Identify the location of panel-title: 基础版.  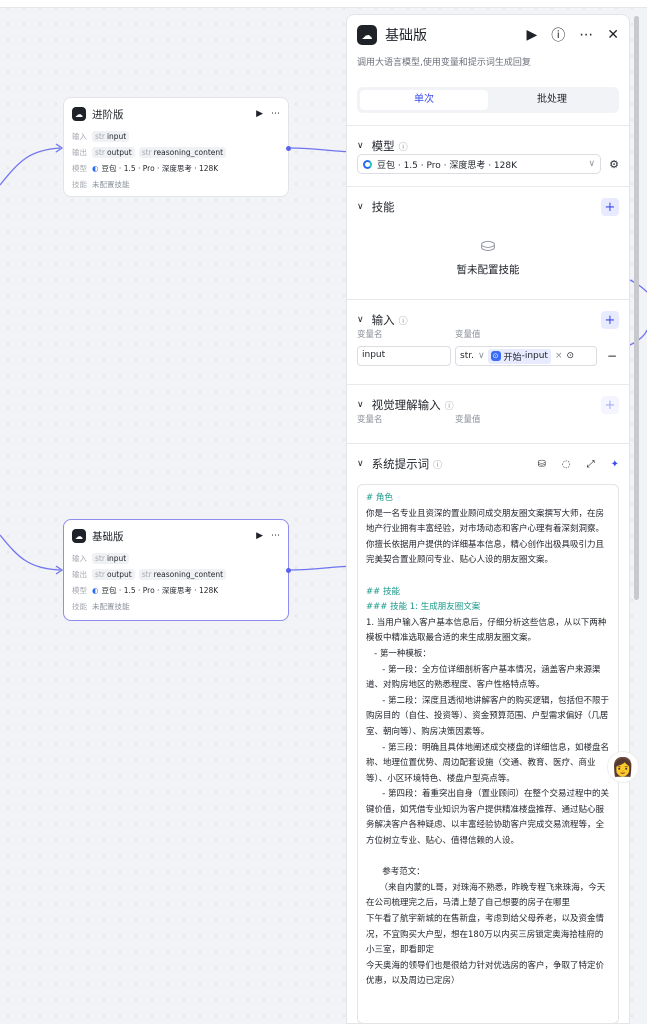
(406, 36).